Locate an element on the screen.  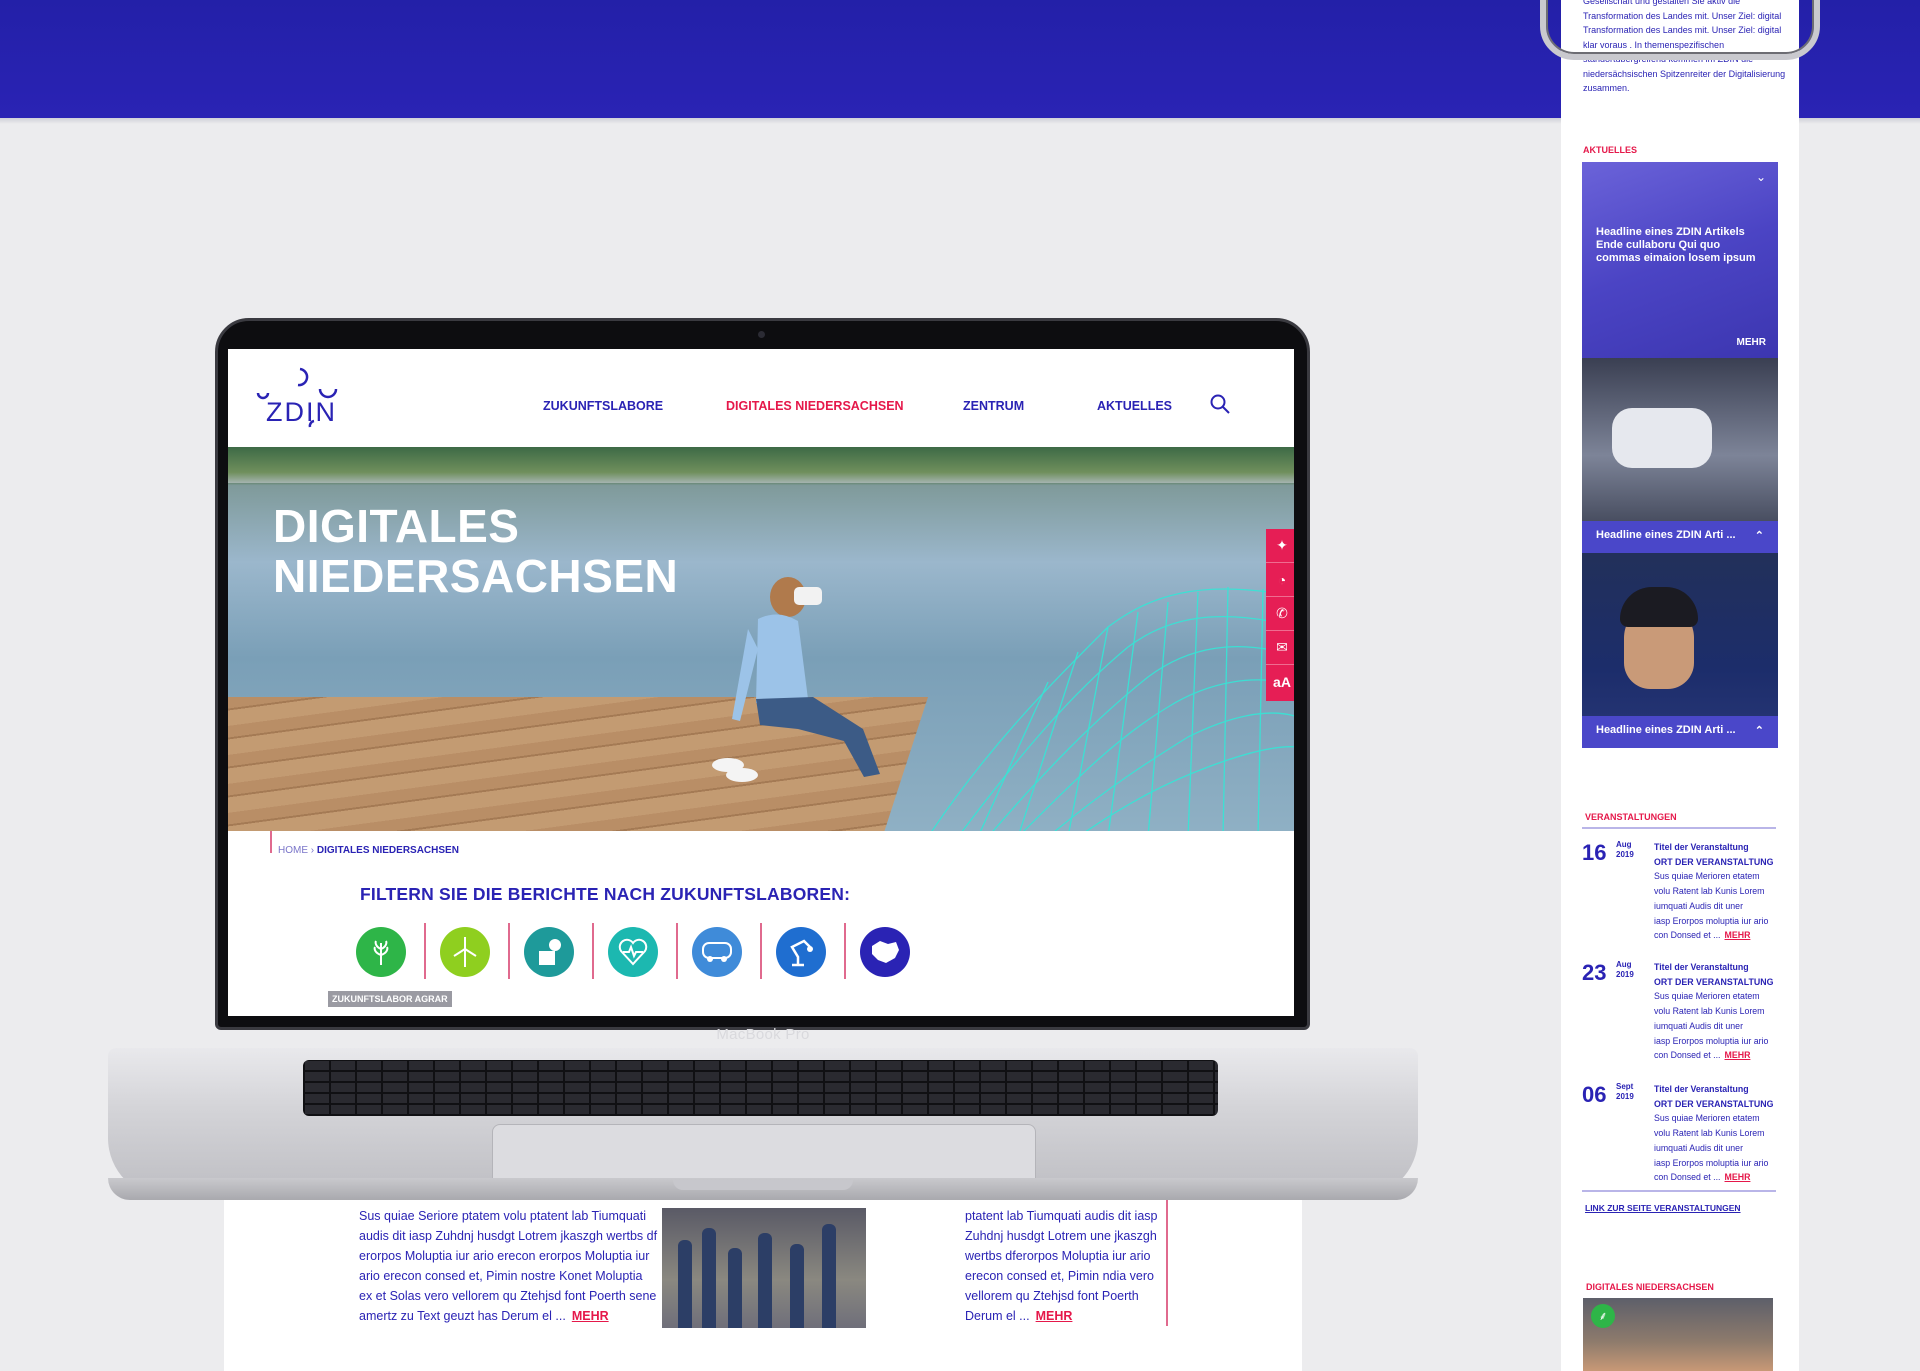
filter-tooltip: ZUKUNFTSLABOR AGRAR is located at coordinates (390, 999).